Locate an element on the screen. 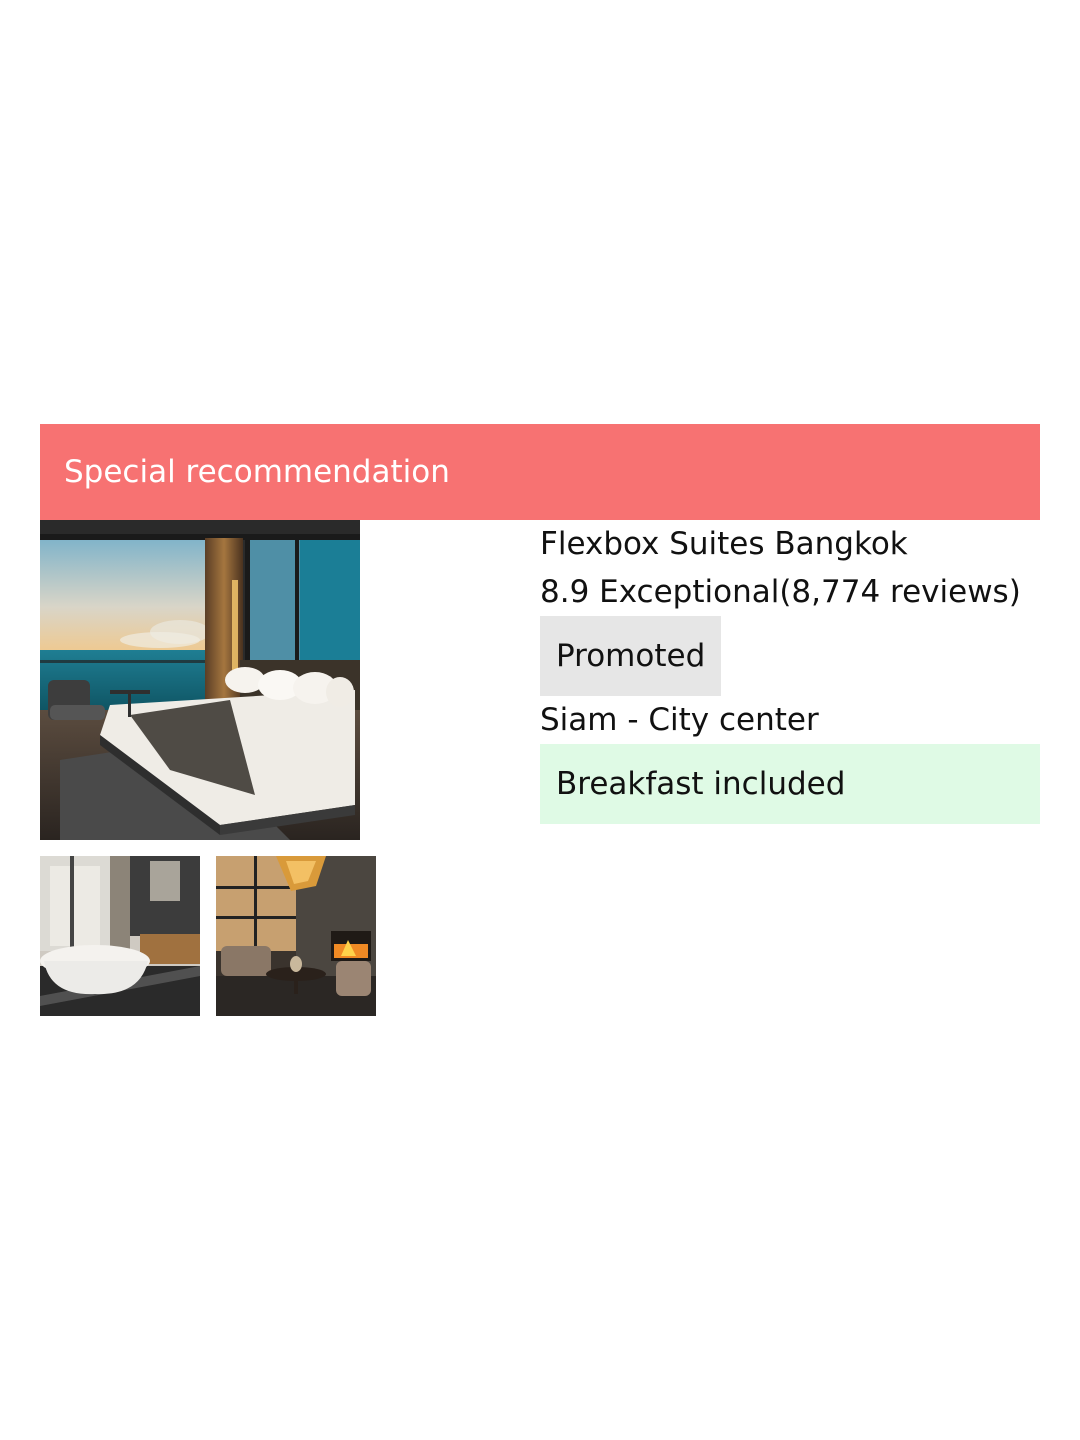 Image resolution: width=1080 pixels, height=1440 pixels. lounge-fireplace-image is located at coordinates (296, 936).